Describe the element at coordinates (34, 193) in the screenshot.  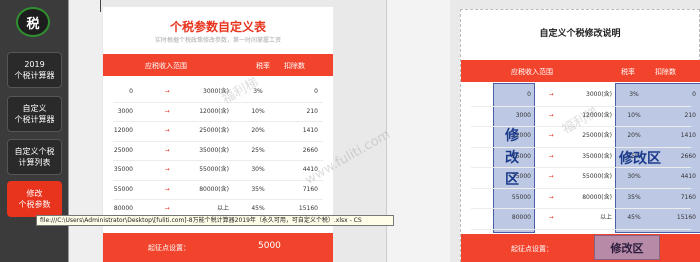
I see `sidebar-item-label: 修改` at that location.